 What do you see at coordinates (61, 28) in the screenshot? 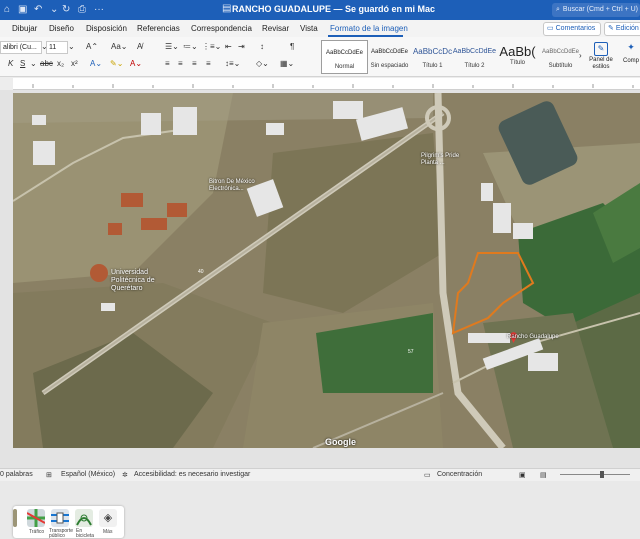
I see `tab-diseno: Diseño` at bounding box center [61, 28].